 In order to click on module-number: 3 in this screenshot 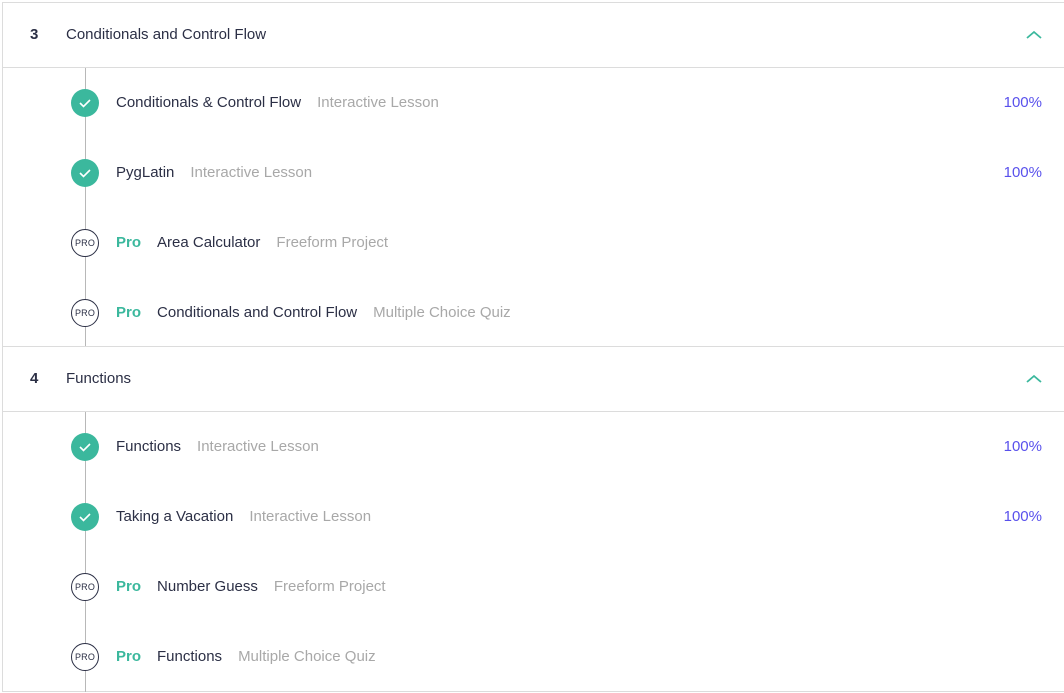, I will do `click(34, 34)`.